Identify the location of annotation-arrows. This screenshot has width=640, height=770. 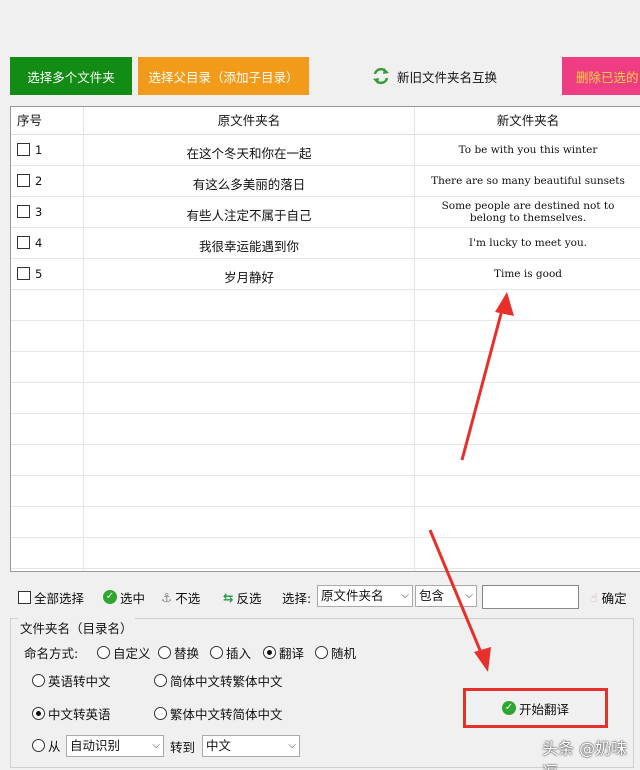
(471, 482).